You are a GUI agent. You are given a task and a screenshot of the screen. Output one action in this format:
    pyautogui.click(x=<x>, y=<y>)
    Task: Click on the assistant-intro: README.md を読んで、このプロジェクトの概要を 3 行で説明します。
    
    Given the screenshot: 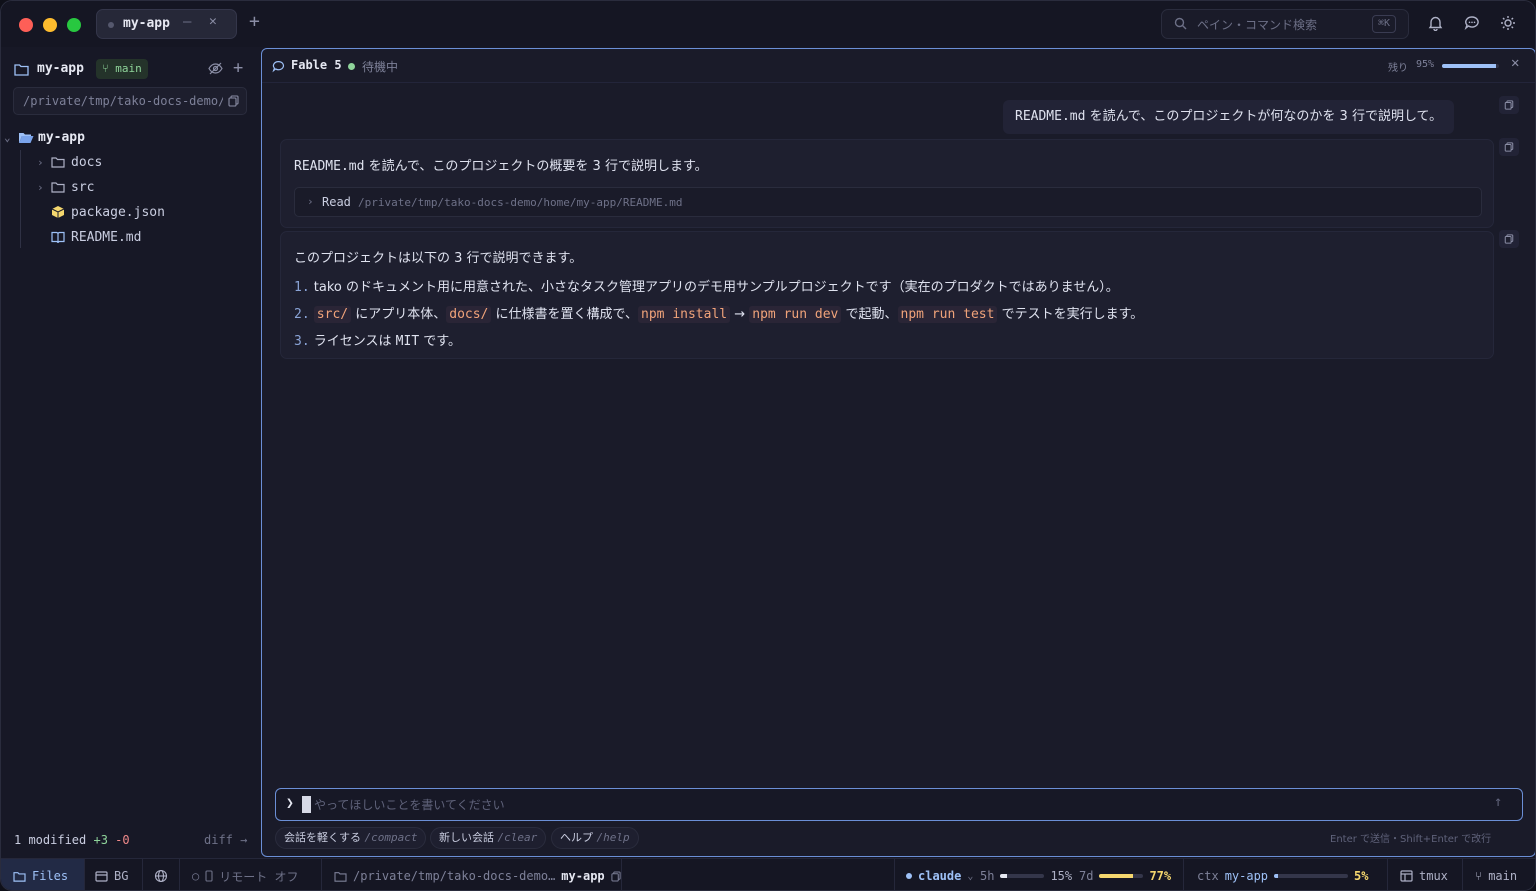 What is the action you would take?
    pyautogui.click(x=501, y=164)
    